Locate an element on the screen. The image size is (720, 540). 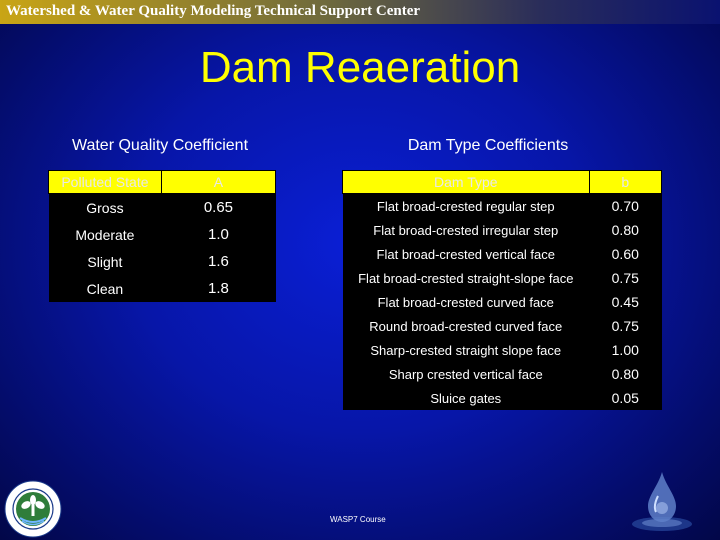
table-cell: Flat broad-crested vertical face is located at coordinates (466, 254).